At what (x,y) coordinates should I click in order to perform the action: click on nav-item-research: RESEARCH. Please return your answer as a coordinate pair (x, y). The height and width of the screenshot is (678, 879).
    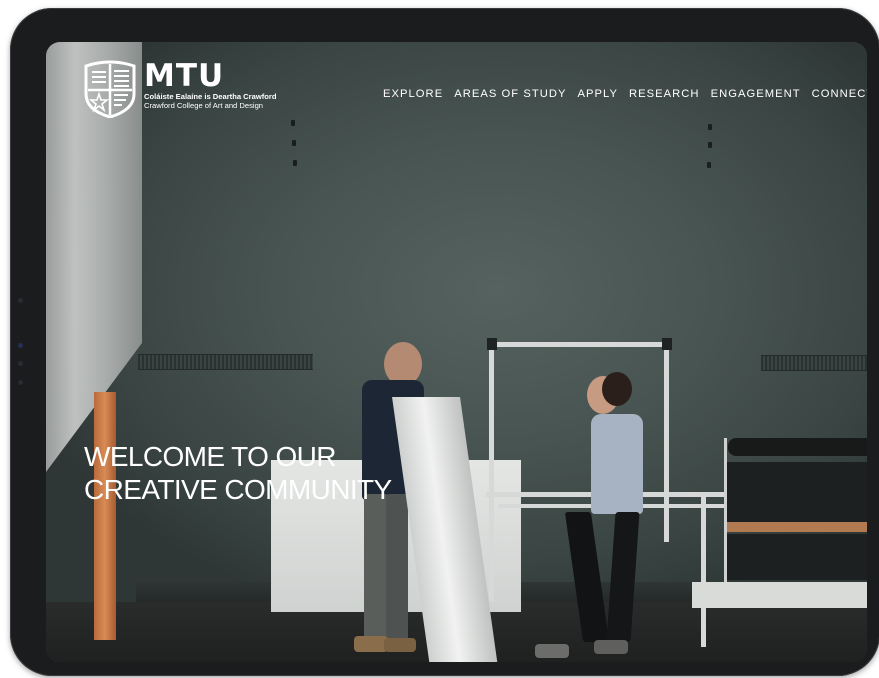
    Looking at the image, I should click on (664, 94).